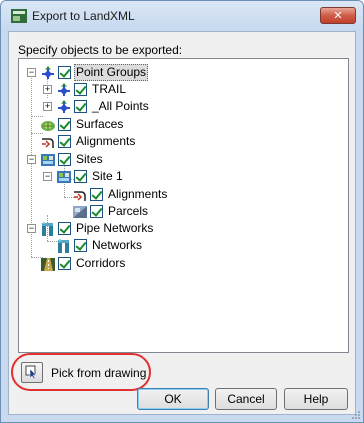 The image size is (364, 423). Describe the element at coordinates (90, 176) in the screenshot. I see `tree-item-site-1: Site 1` at that location.